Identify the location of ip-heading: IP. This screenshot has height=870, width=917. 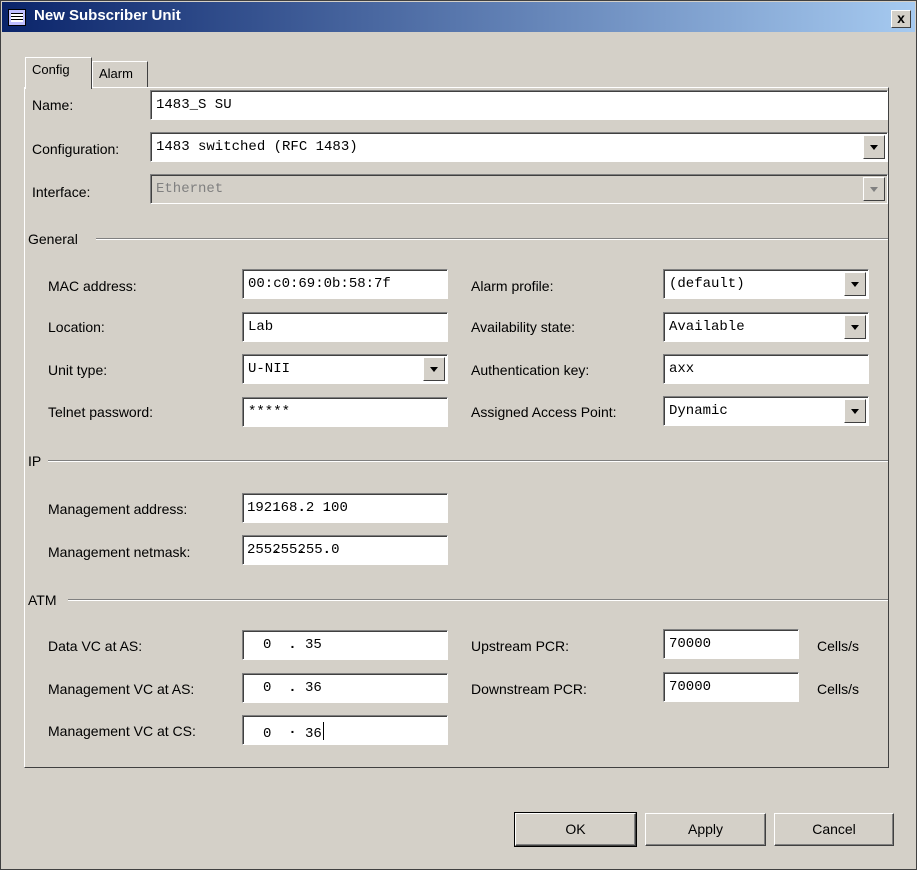
(35, 461).